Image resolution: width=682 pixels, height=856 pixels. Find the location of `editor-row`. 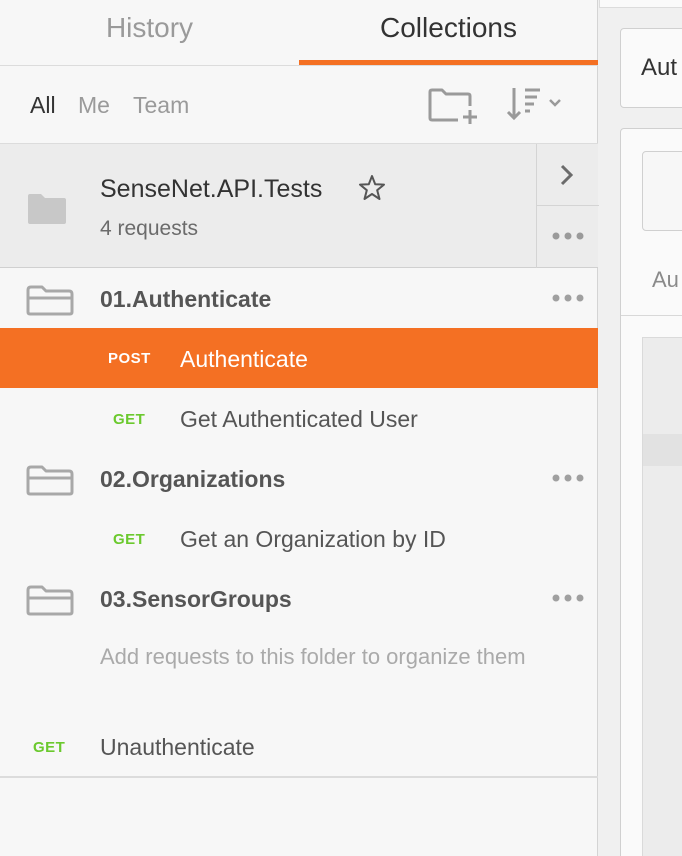

editor-row is located at coordinates (662, 450).